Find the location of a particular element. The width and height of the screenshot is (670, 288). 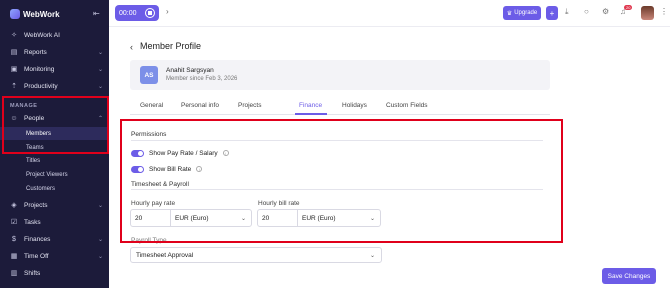

shifts-icon: ▥ is located at coordinates (14, 273).